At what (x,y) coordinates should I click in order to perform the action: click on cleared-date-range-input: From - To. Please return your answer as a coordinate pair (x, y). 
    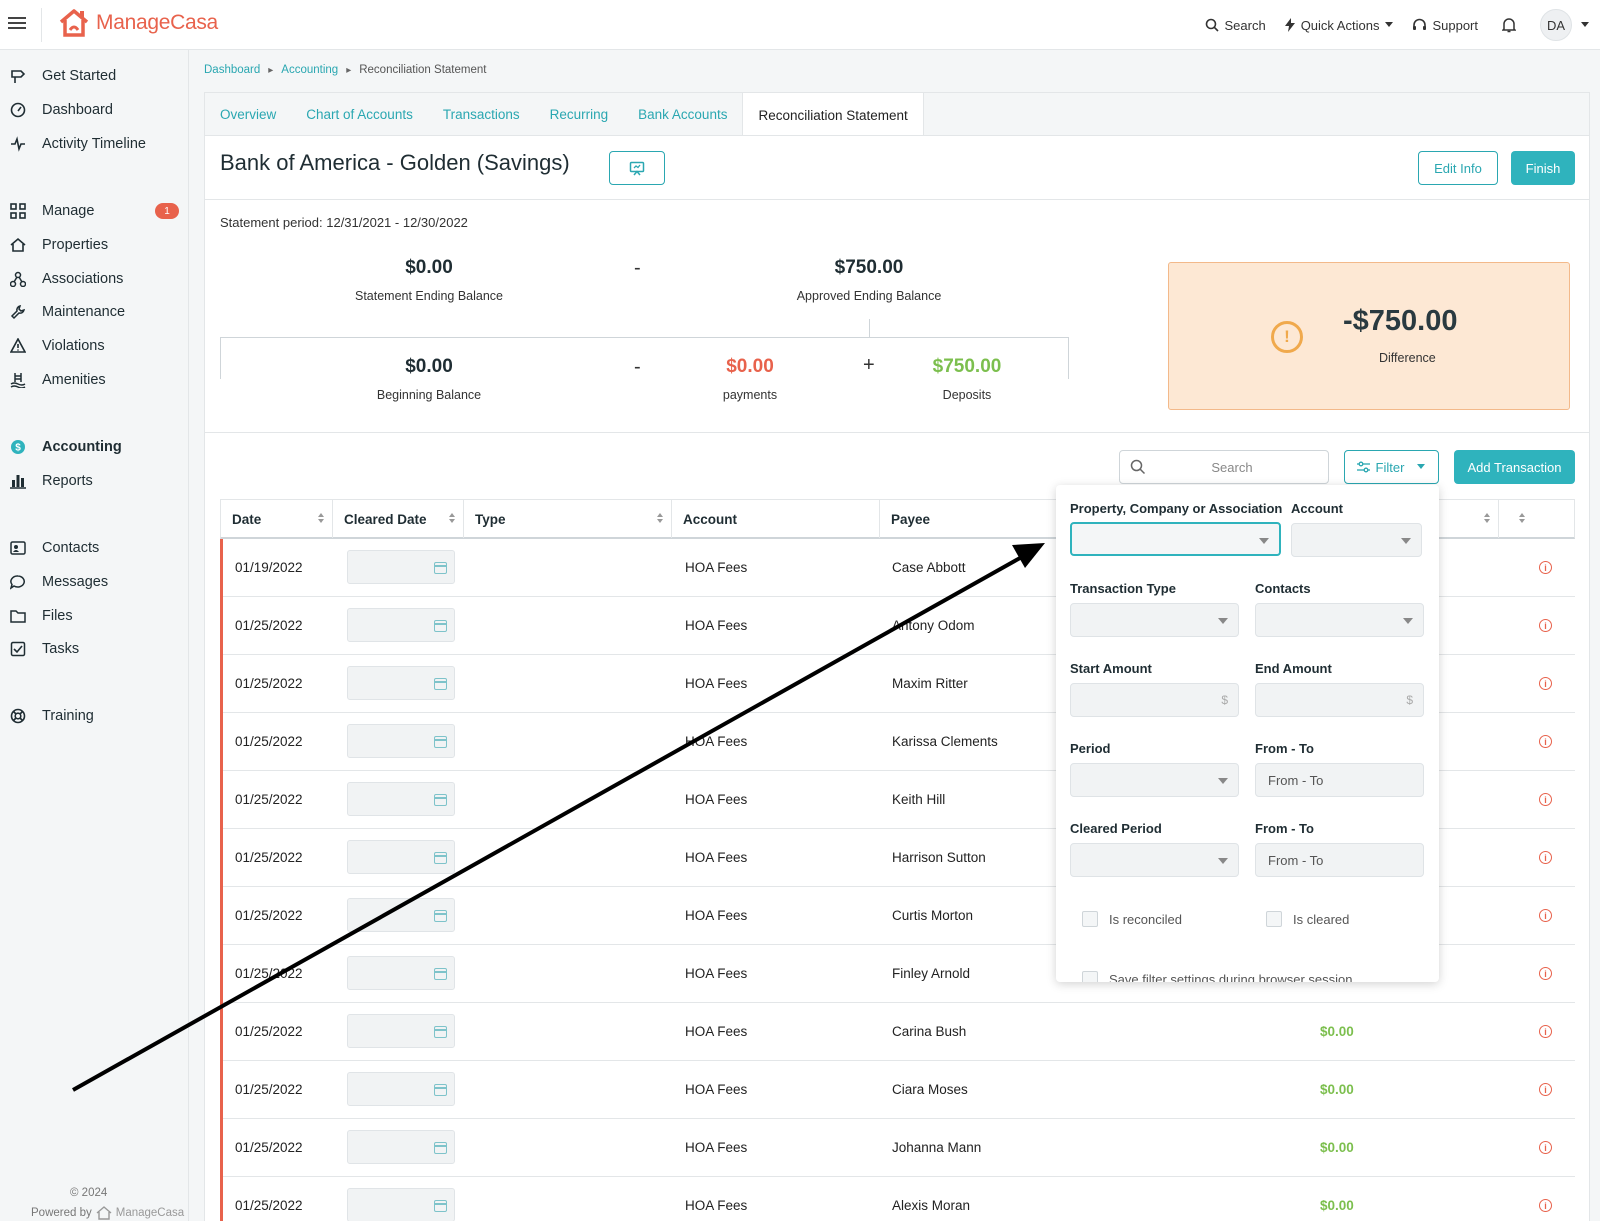
    Looking at the image, I should click on (1339, 860).